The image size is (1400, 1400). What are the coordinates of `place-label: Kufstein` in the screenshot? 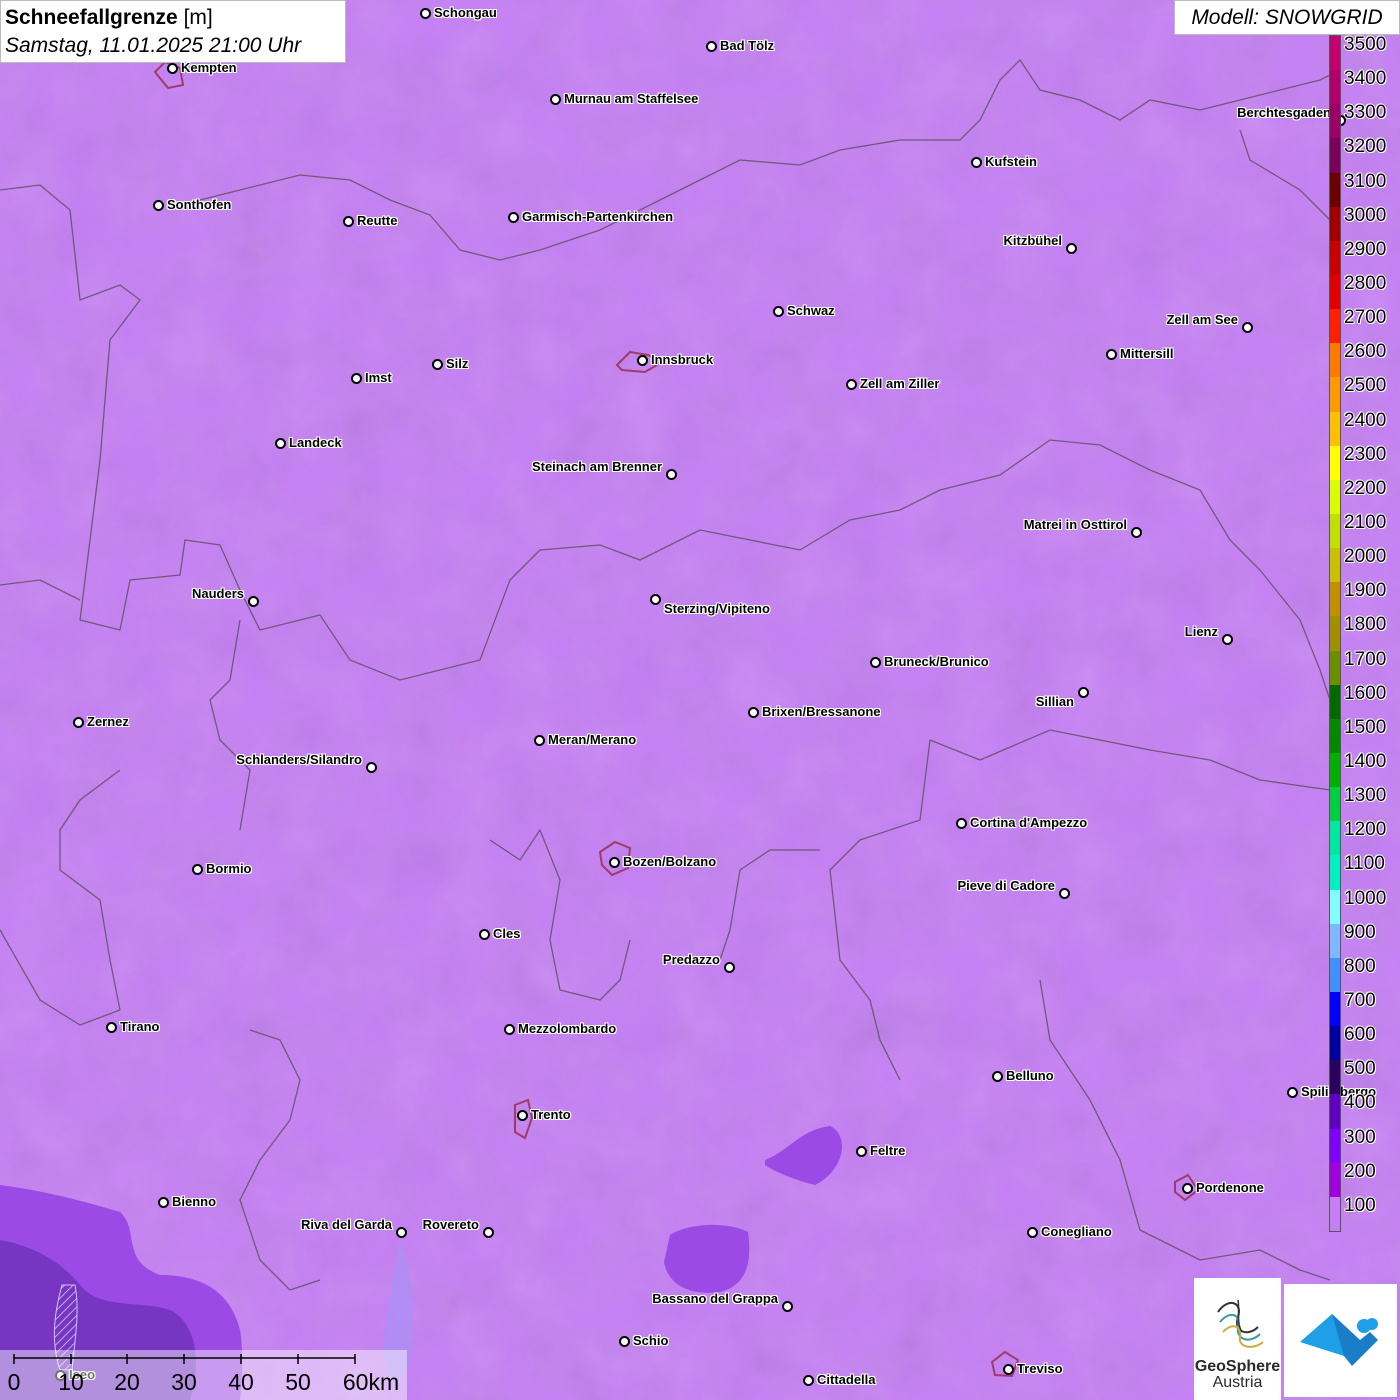 It's located at (1011, 161).